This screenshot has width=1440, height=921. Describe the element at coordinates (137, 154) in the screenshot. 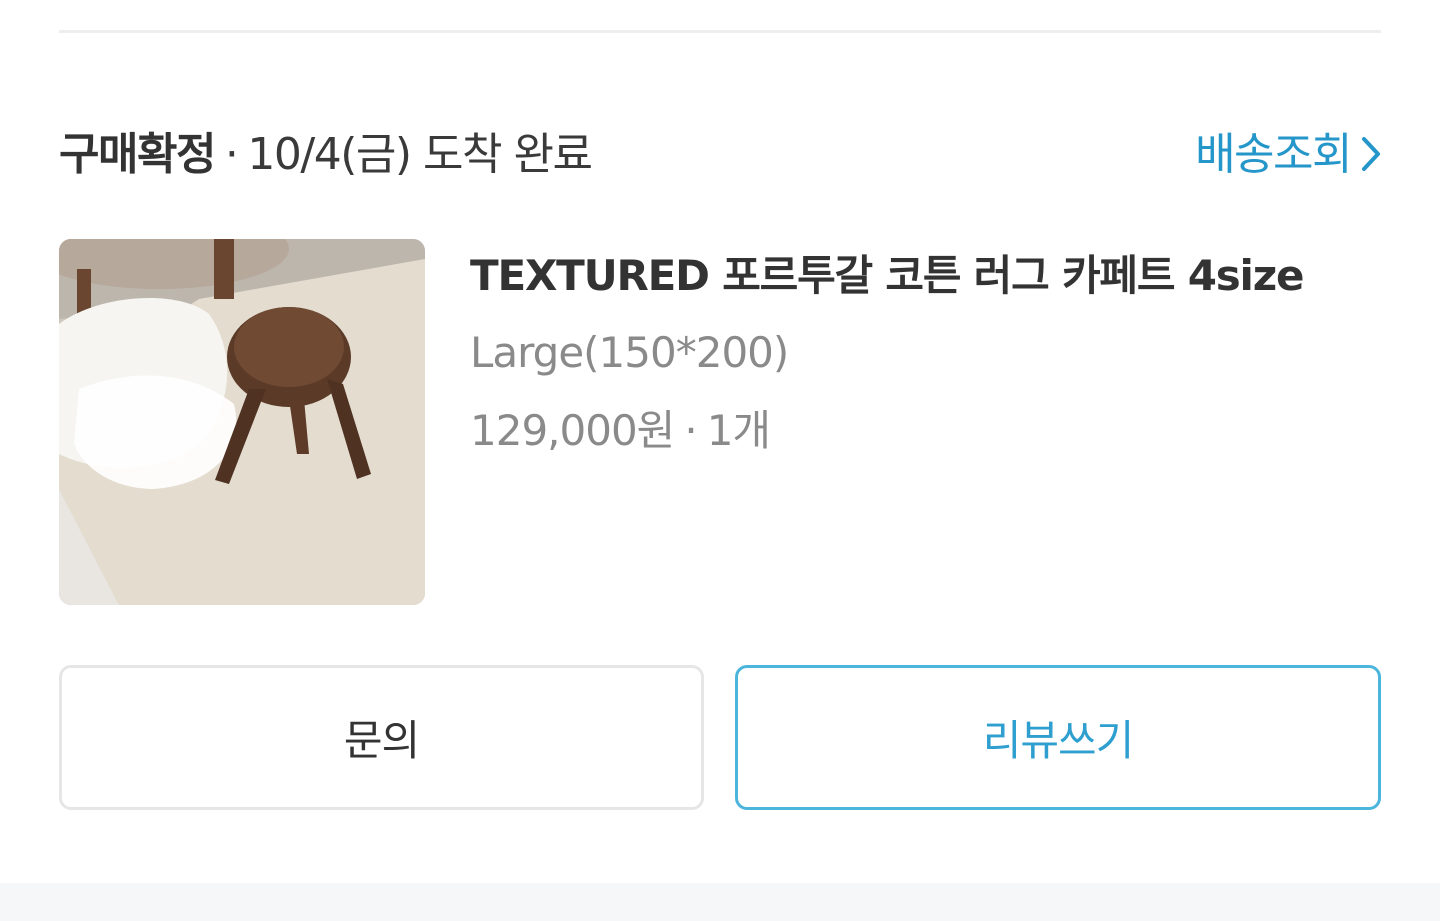

I see `purchase-status: 구매확정` at that location.